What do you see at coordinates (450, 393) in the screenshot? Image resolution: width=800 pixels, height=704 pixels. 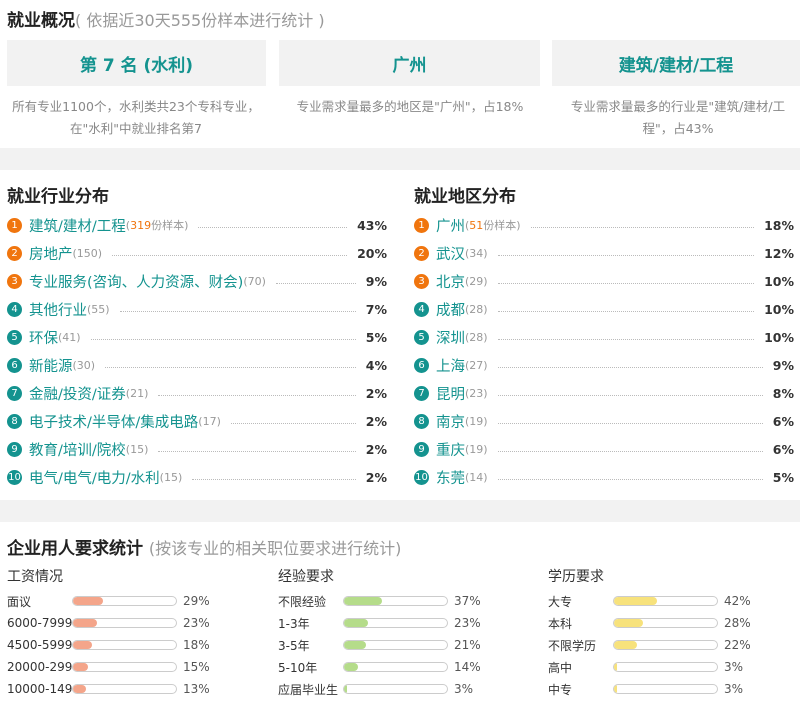 I see `region-name: 昆明` at bounding box center [450, 393].